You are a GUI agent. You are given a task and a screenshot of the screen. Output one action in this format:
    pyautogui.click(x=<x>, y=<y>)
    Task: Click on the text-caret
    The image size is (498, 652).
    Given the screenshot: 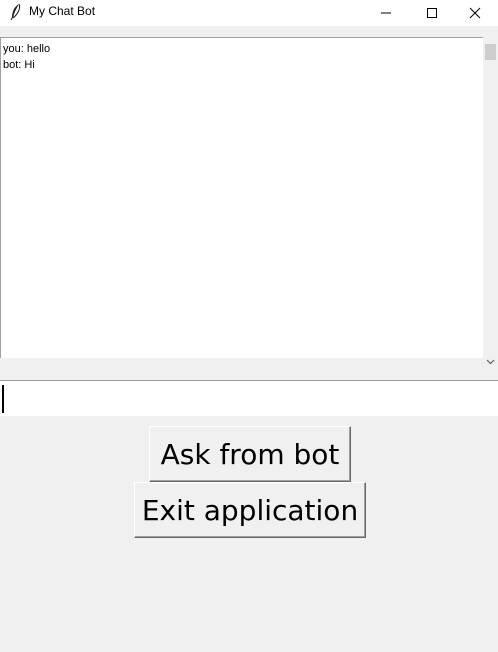 What is the action you would take?
    pyautogui.click(x=3, y=399)
    